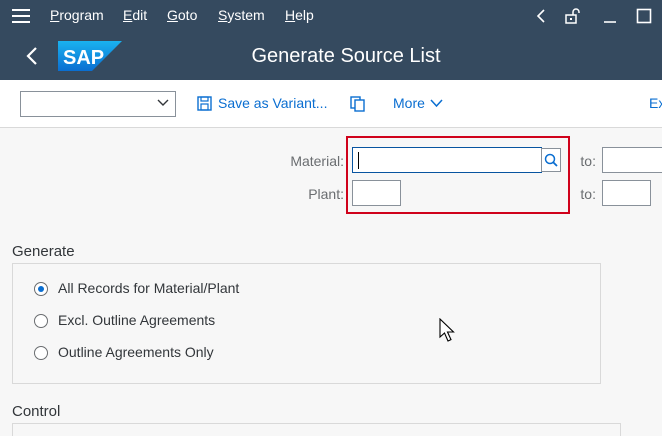  Describe the element at coordinates (41, 321) in the screenshot. I see `radio-excl-outline-agreements` at that location.